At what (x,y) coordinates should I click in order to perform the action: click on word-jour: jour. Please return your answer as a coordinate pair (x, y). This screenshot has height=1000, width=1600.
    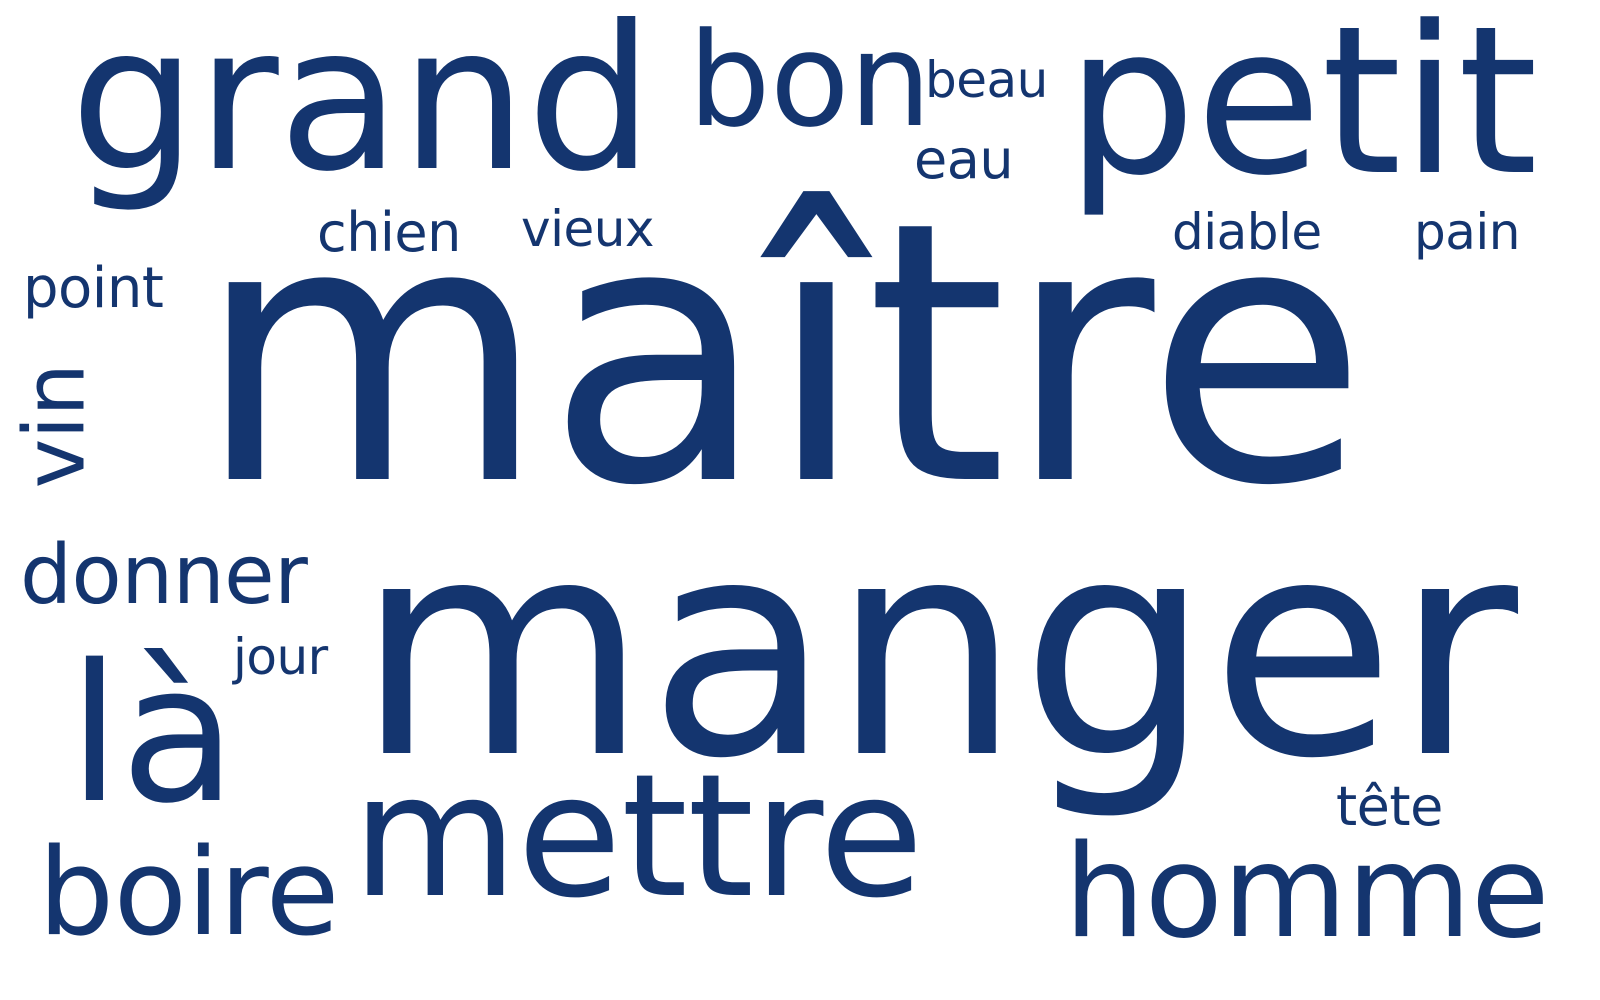
    Looking at the image, I should click on (280, 657).